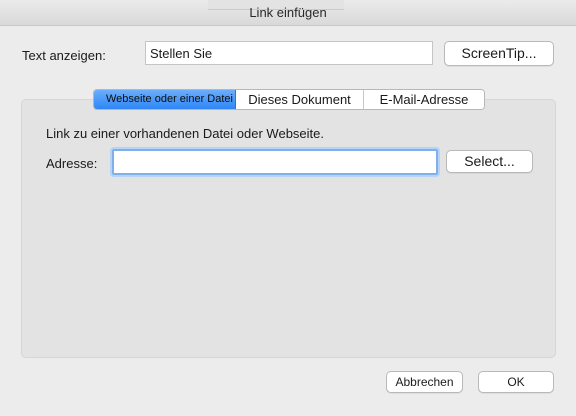 Image resolution: width=576 pixels, height=416 pixels. What do you see at coordinates (64, 55) in the screenshot?
I see `display-text-label: Text anzeigen:` at bounding box center [64, 55].